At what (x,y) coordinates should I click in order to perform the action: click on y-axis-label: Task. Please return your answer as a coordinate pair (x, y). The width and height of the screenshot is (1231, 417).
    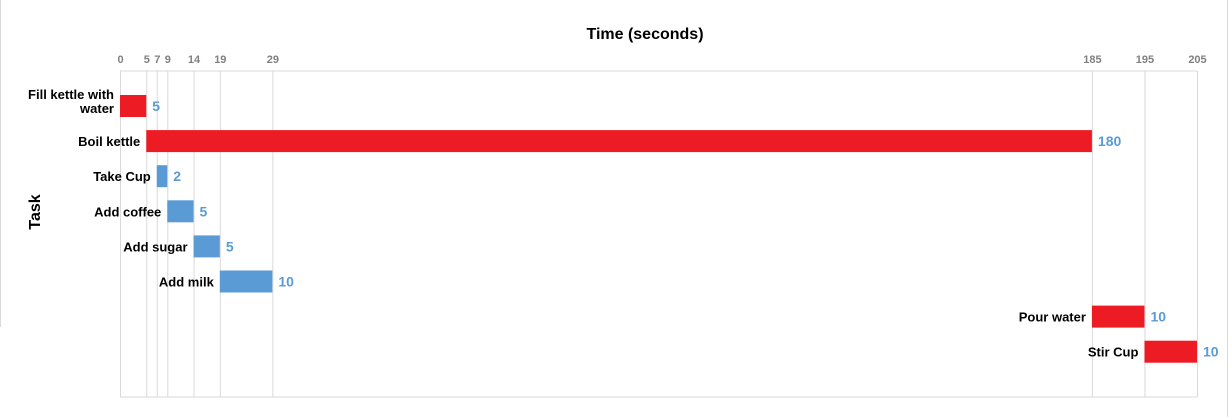
    Looking at the image, I should click on (35, 211).